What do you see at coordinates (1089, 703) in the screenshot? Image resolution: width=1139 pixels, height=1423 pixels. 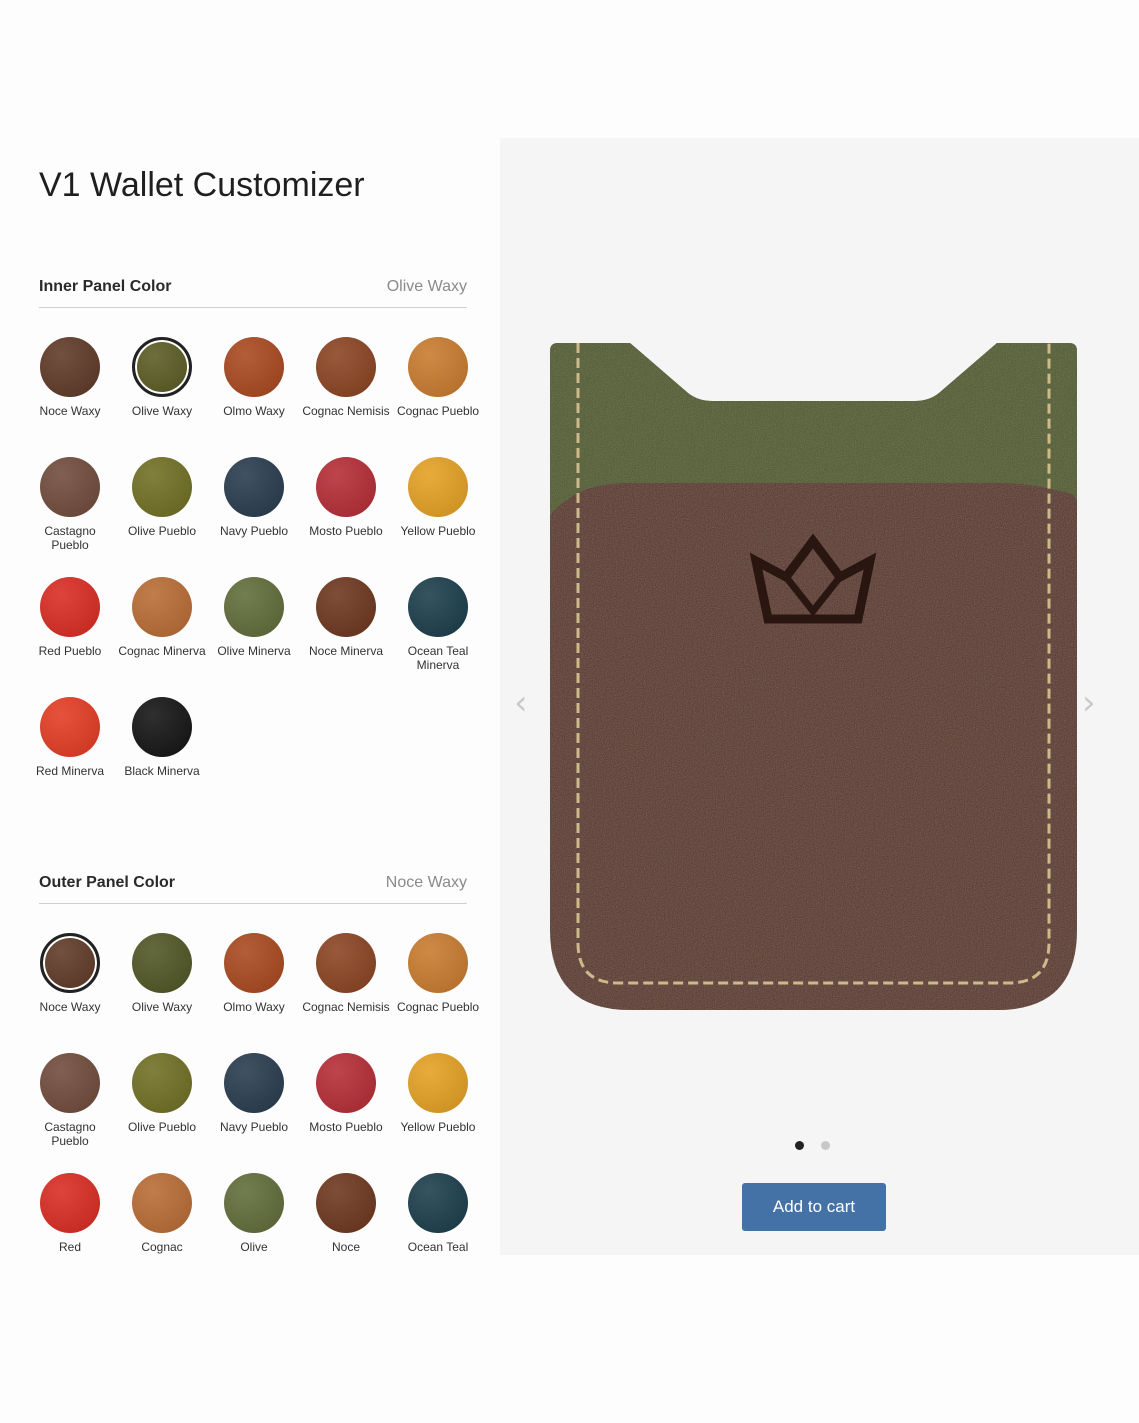 I see `chevron-right-icon: ›` at bounding box center [1089, 703].